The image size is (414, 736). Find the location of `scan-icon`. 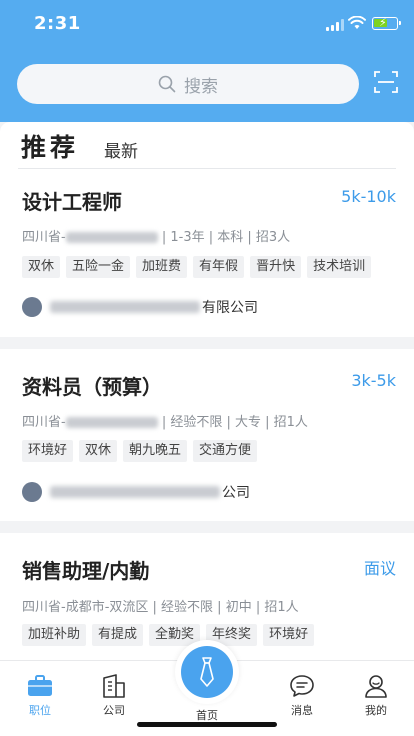

scan-icon is located at coordinates (386, 82).